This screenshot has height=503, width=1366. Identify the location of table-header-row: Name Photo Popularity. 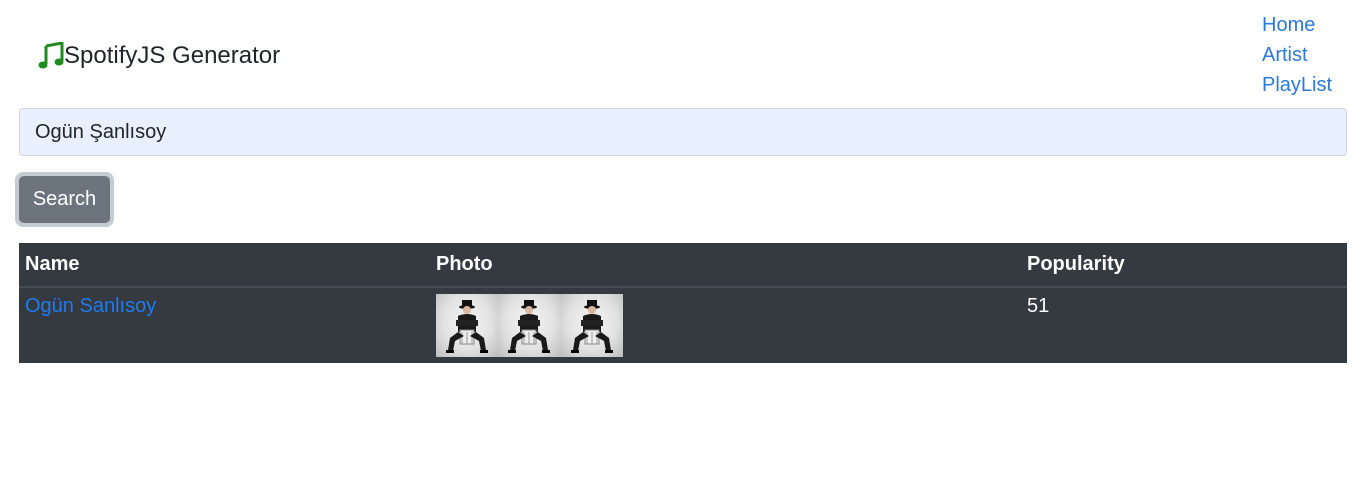
(683, 265).